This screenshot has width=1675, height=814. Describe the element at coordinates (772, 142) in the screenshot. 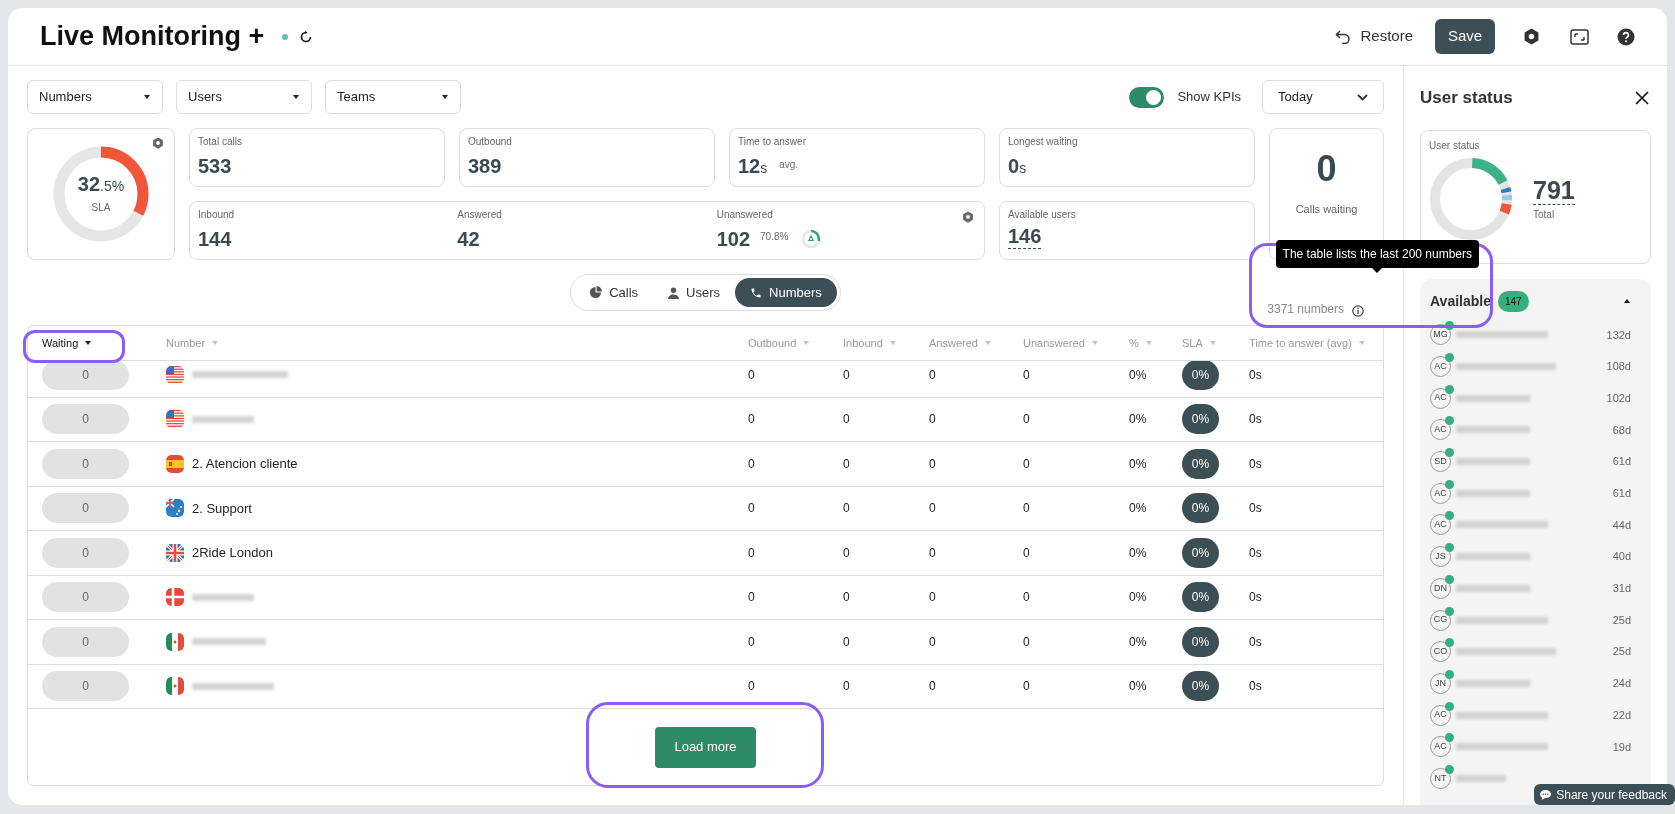

I see `kpi-label: Time to answer` at that location.